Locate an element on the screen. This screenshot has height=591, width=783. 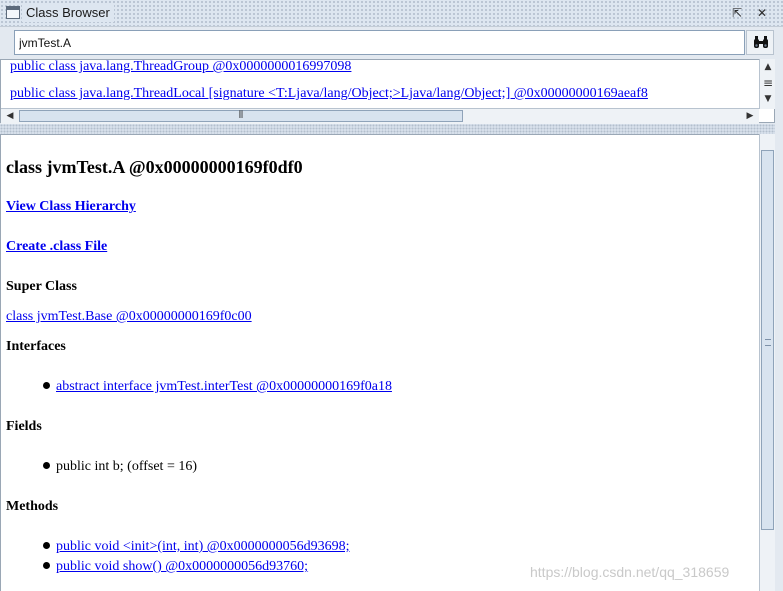
scroll-right-icon: ▶ is located at coordinates (750, 116).